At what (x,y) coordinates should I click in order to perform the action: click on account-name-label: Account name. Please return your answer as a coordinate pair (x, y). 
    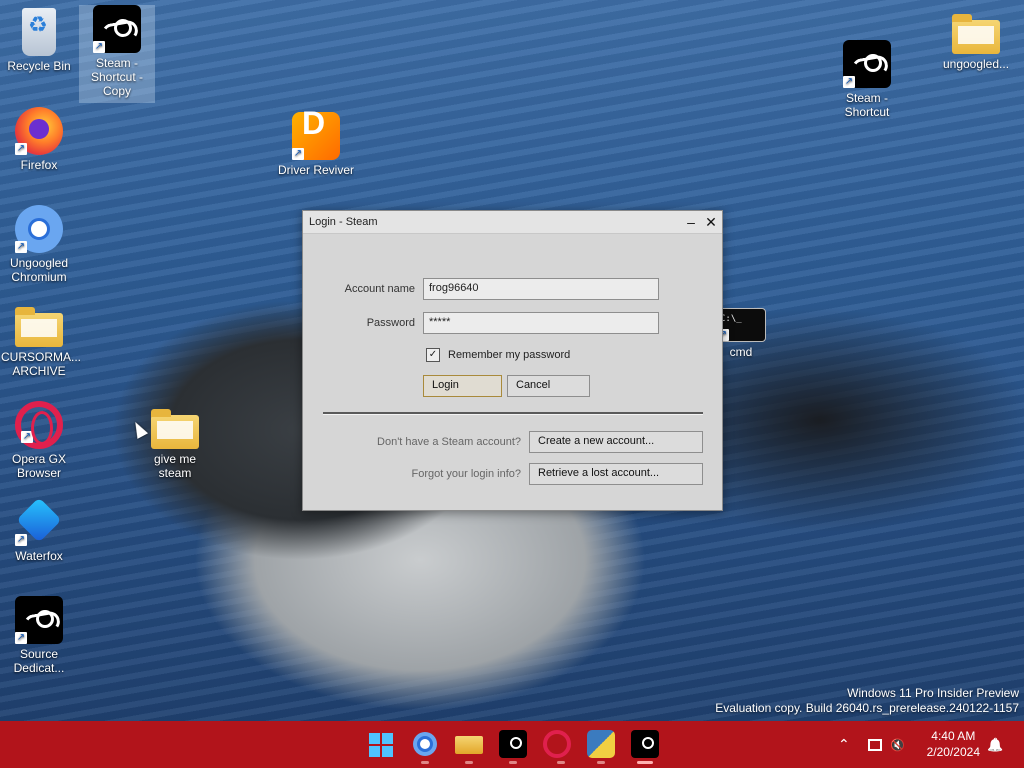
    Looking at the image, I should click on (379, 289).